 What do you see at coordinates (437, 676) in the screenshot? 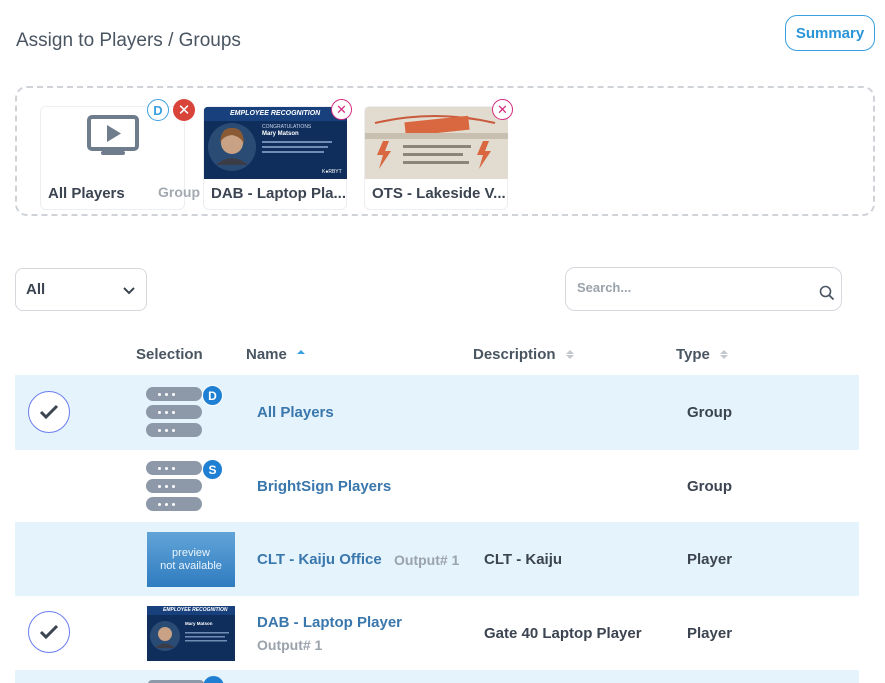
I see `table-row` at bounding box center [437, 676].